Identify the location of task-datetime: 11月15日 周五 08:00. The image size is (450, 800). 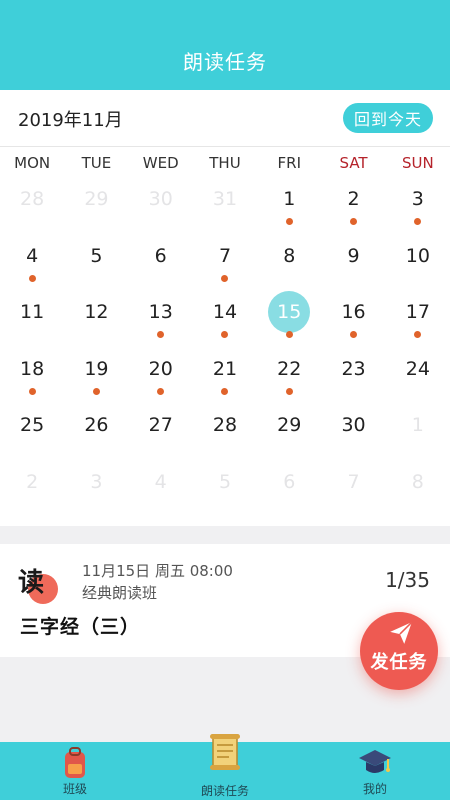
(157, 571).